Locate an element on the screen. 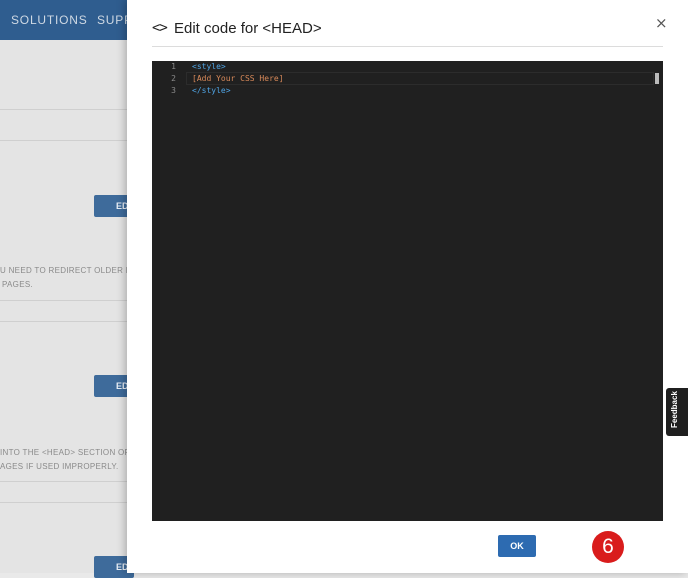 This screenshot has width=688, height=578. feedback-tab: Feedback is located at coordinates (677, 412).